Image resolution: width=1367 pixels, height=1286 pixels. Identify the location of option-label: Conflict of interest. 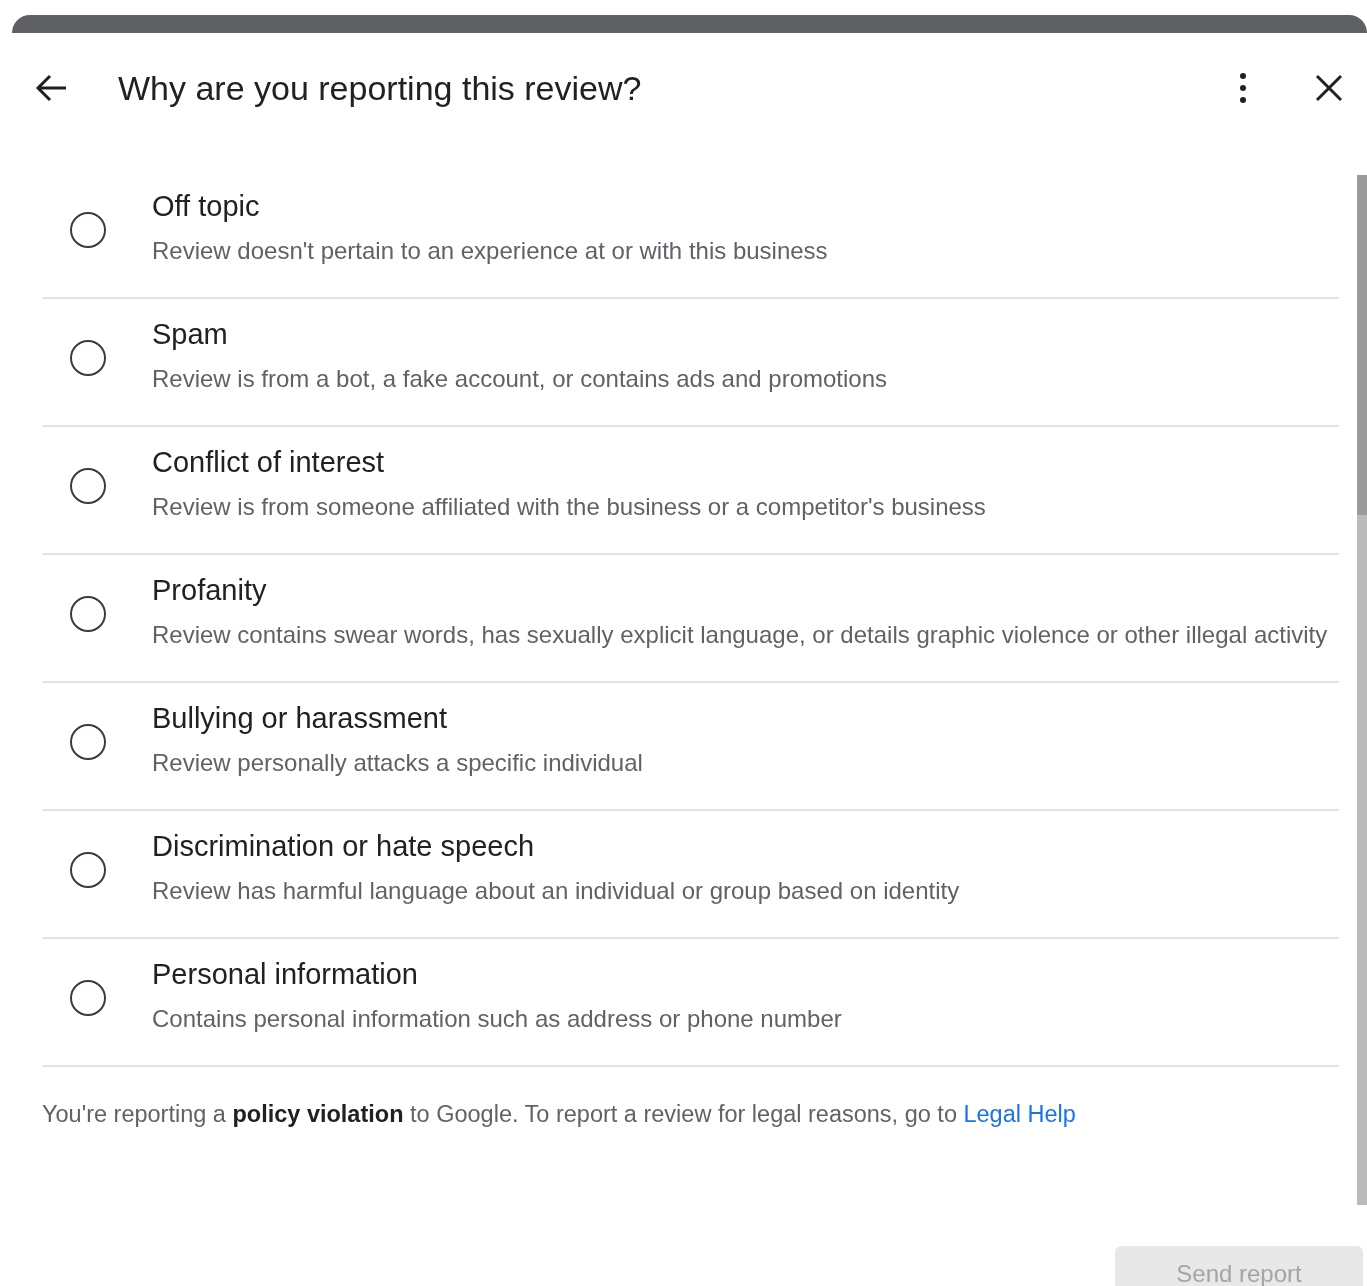
(269, 462).